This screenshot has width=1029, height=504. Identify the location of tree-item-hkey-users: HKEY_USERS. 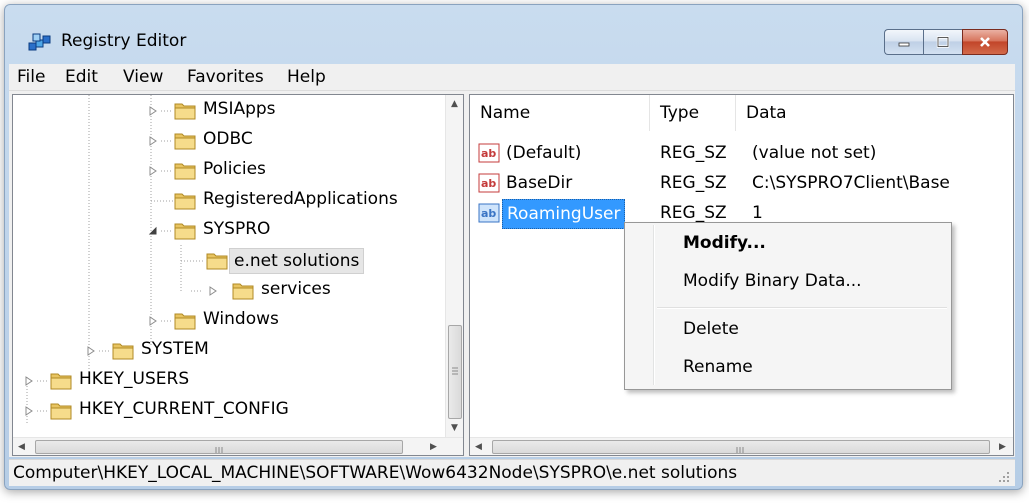
(223, 381).